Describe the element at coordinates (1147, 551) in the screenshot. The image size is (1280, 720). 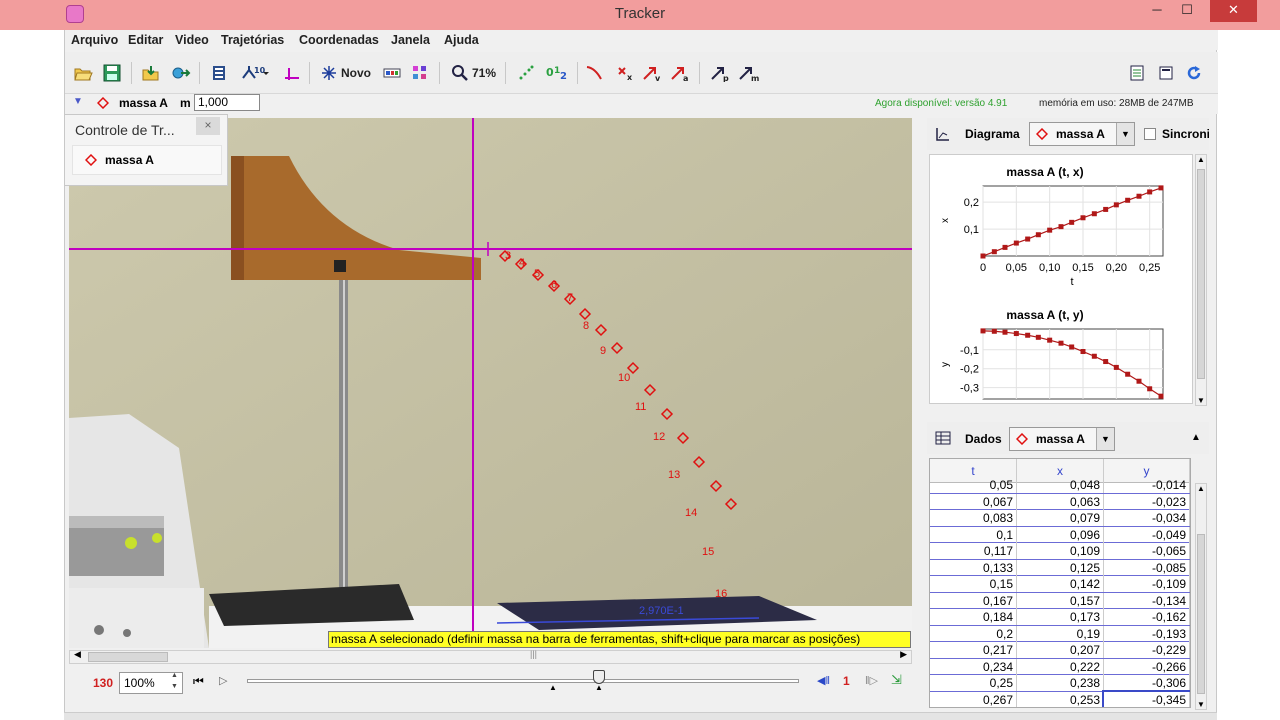
I see `cell-y: -0,065` at that location.